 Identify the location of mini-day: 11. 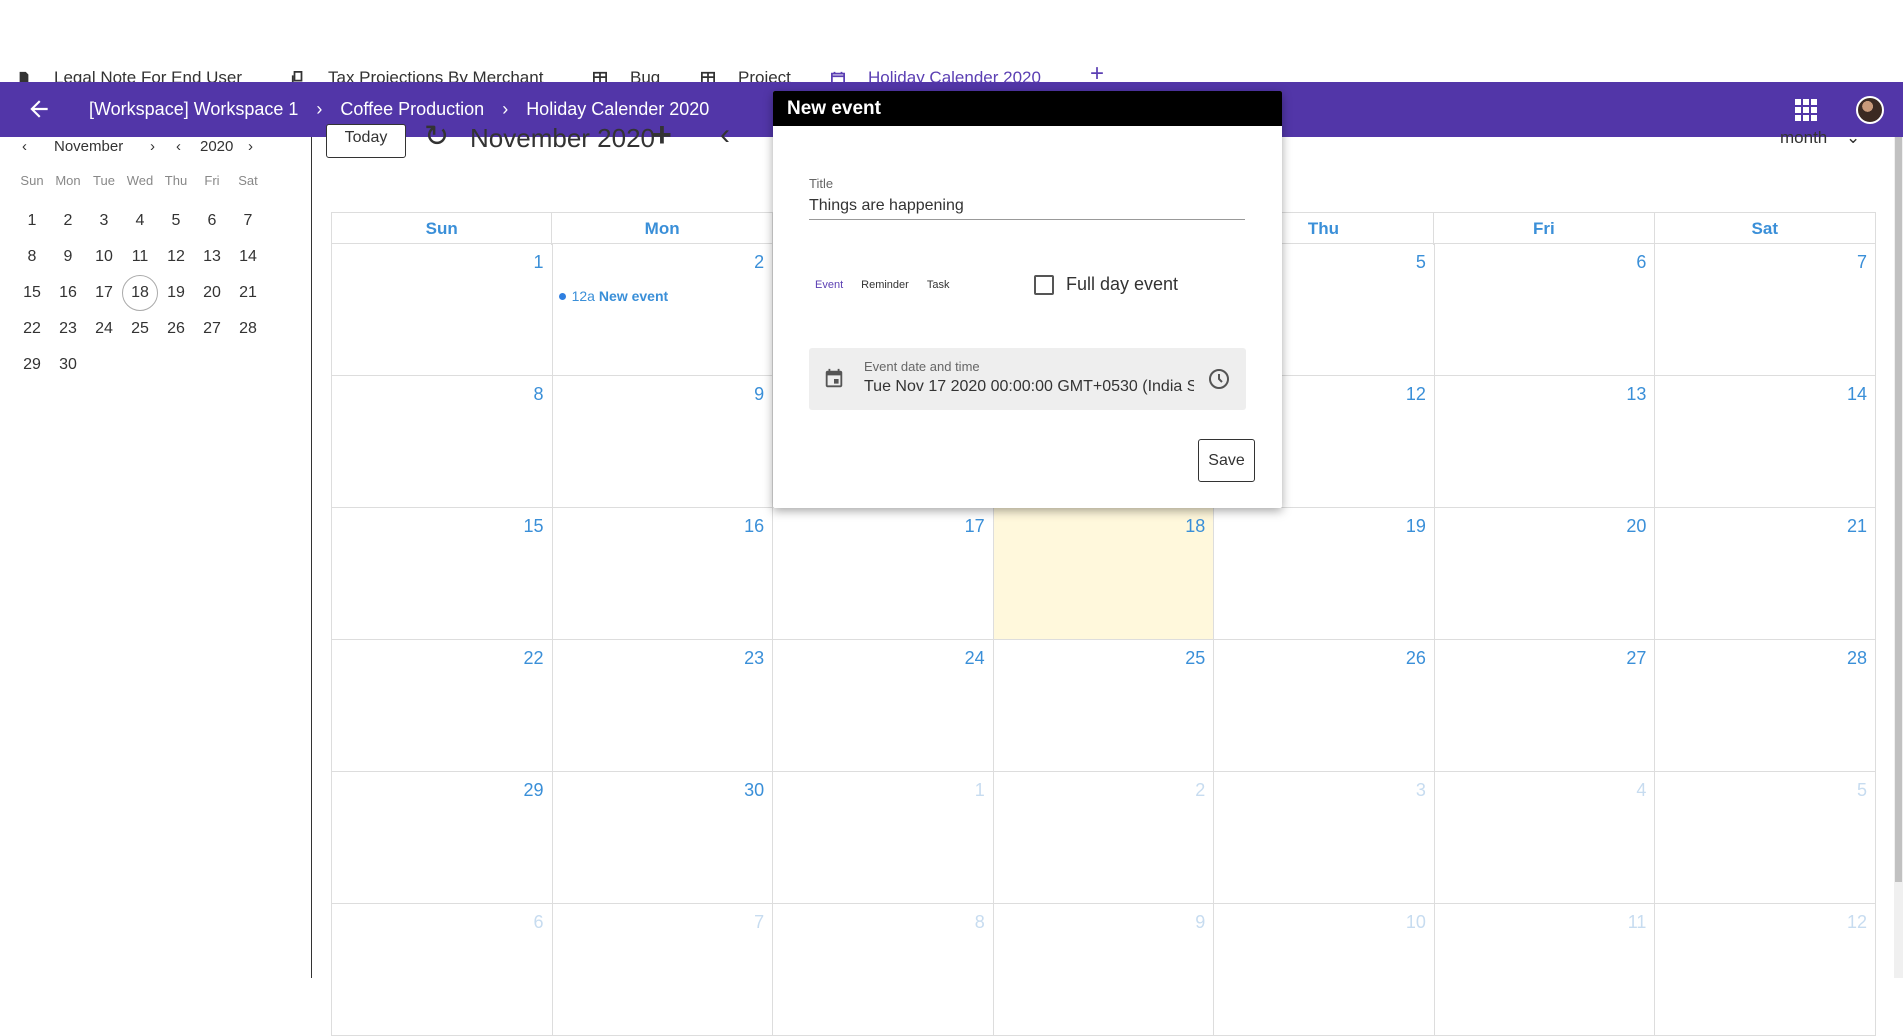
(140, 257).